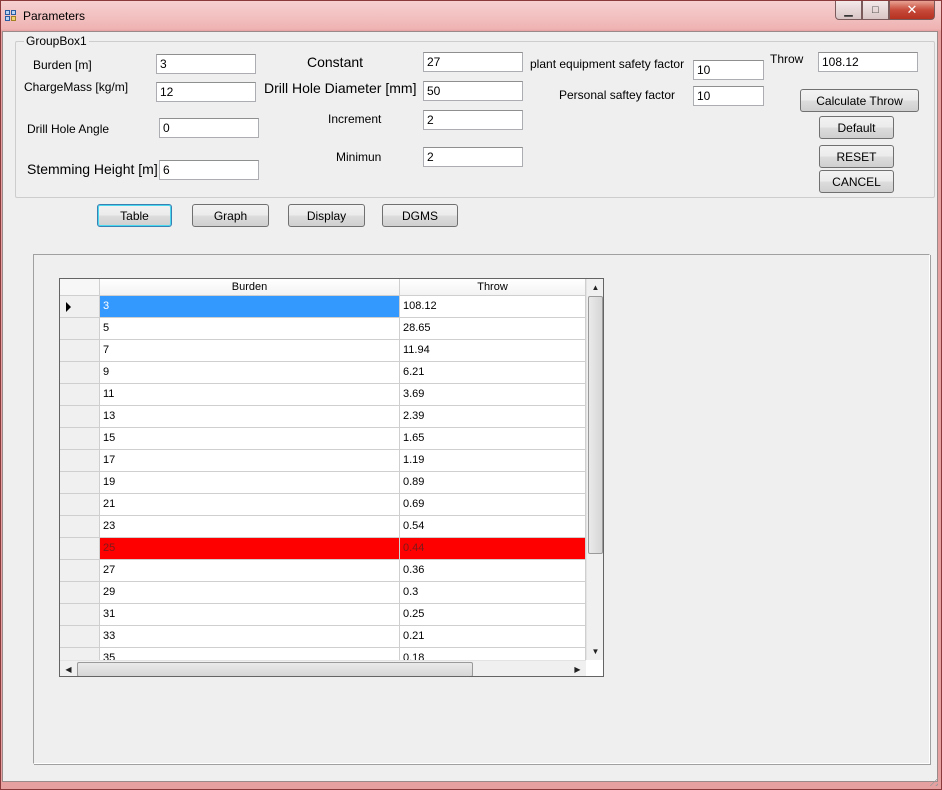 This screenshot has width=942, height=790. What do you see at coordinates (209, 128) in the screenshot?
I see `drill-hole-angle-input: 0` at bounding box center [209, 128].